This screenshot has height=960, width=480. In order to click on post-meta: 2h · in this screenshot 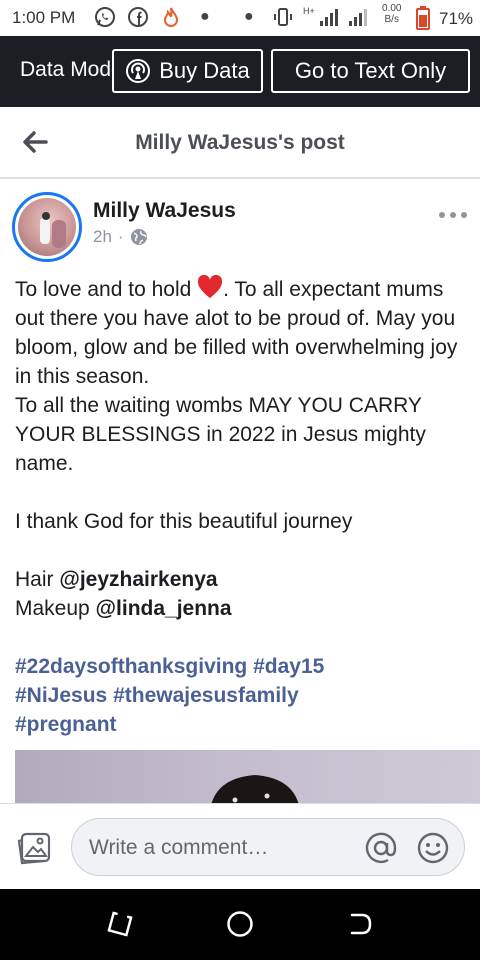, I will do `click(120, 237)`.